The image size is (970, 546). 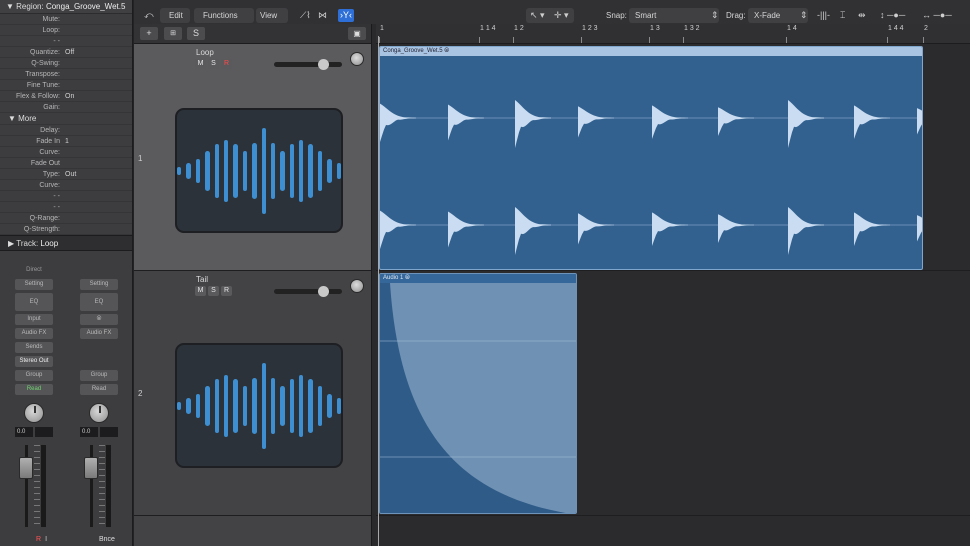 What do you see at coordinates (378, 291) in the screenshot?
I see `playhead` at bounding box center [378, 291].